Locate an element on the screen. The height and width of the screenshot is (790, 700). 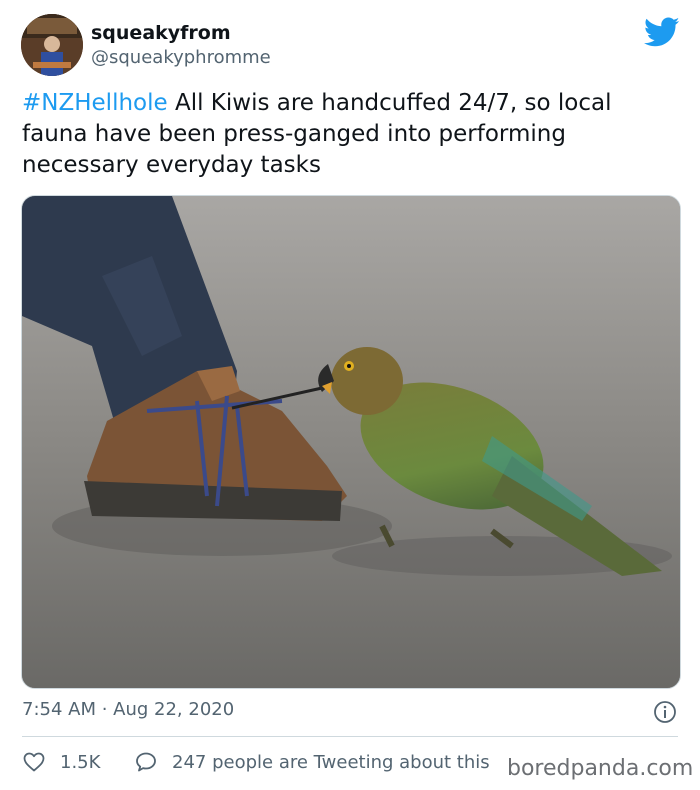
display-name: squeakyfrom is located at coordinates (161, 33).